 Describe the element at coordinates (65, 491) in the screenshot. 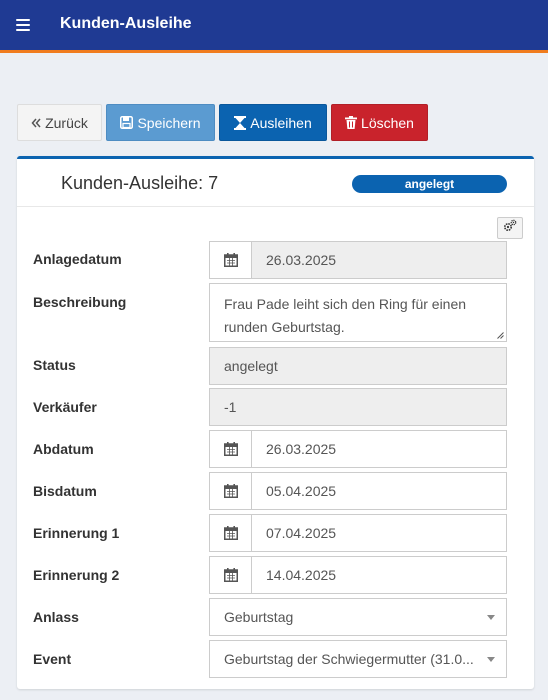

I see `bisdatum-label: Bisdatum` at that location.